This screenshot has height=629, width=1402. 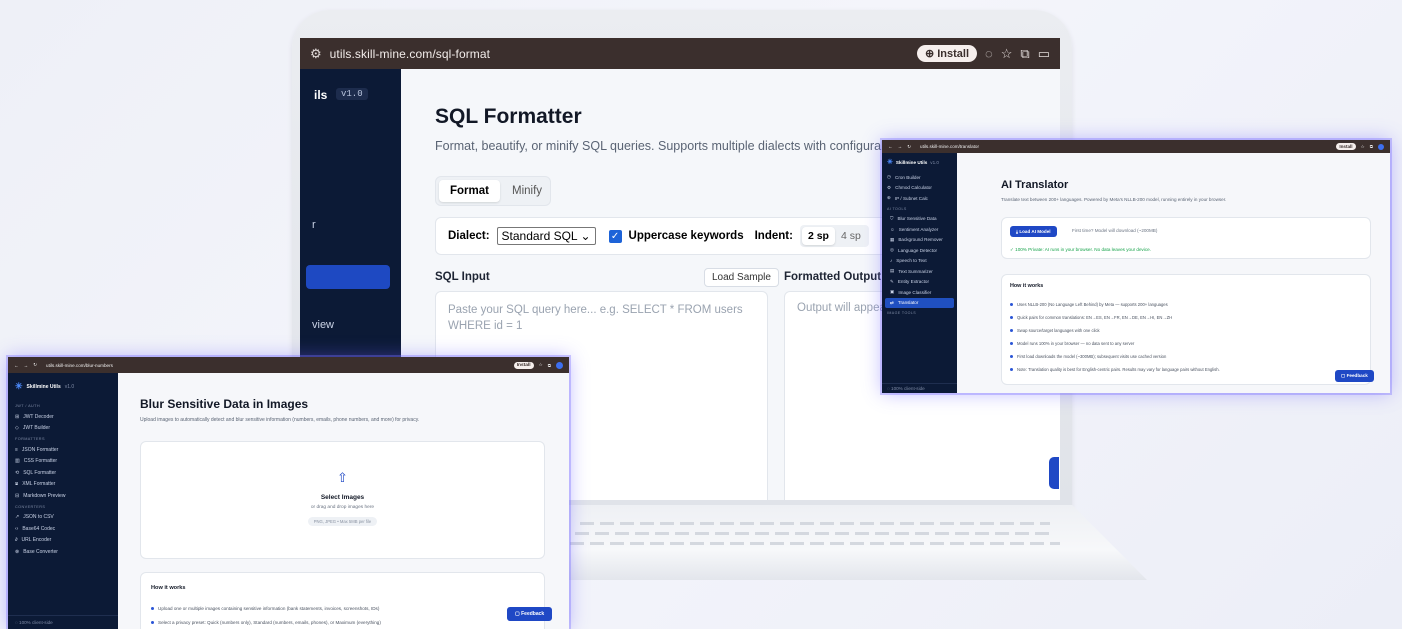 What do you see at coordinates (919, 229) in the screenshot?
I see `sidebar-item: ☺ Sentiment Analyzer` at bounding box center [919, 229].